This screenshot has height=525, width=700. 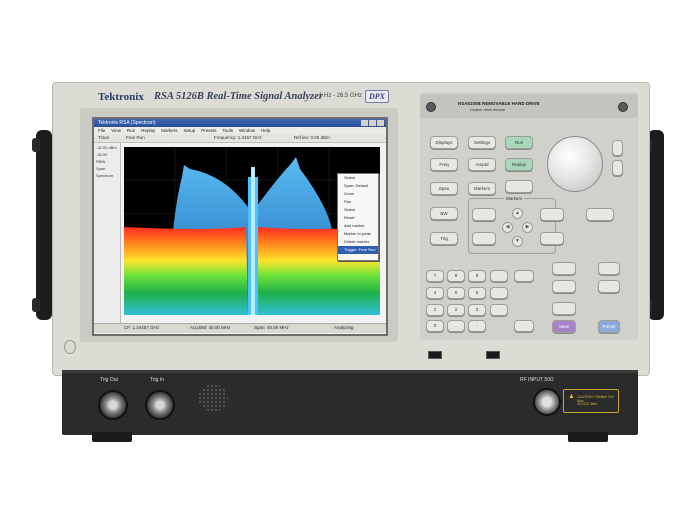 I want to click on trig-in-label: Trig In, so click(x=157, y=380).